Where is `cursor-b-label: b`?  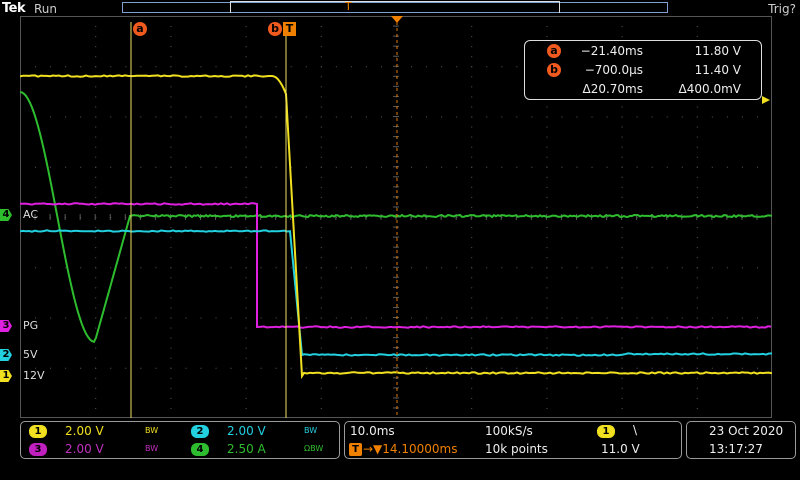
cursor-b-label: b is located at coordinates (275, 29).